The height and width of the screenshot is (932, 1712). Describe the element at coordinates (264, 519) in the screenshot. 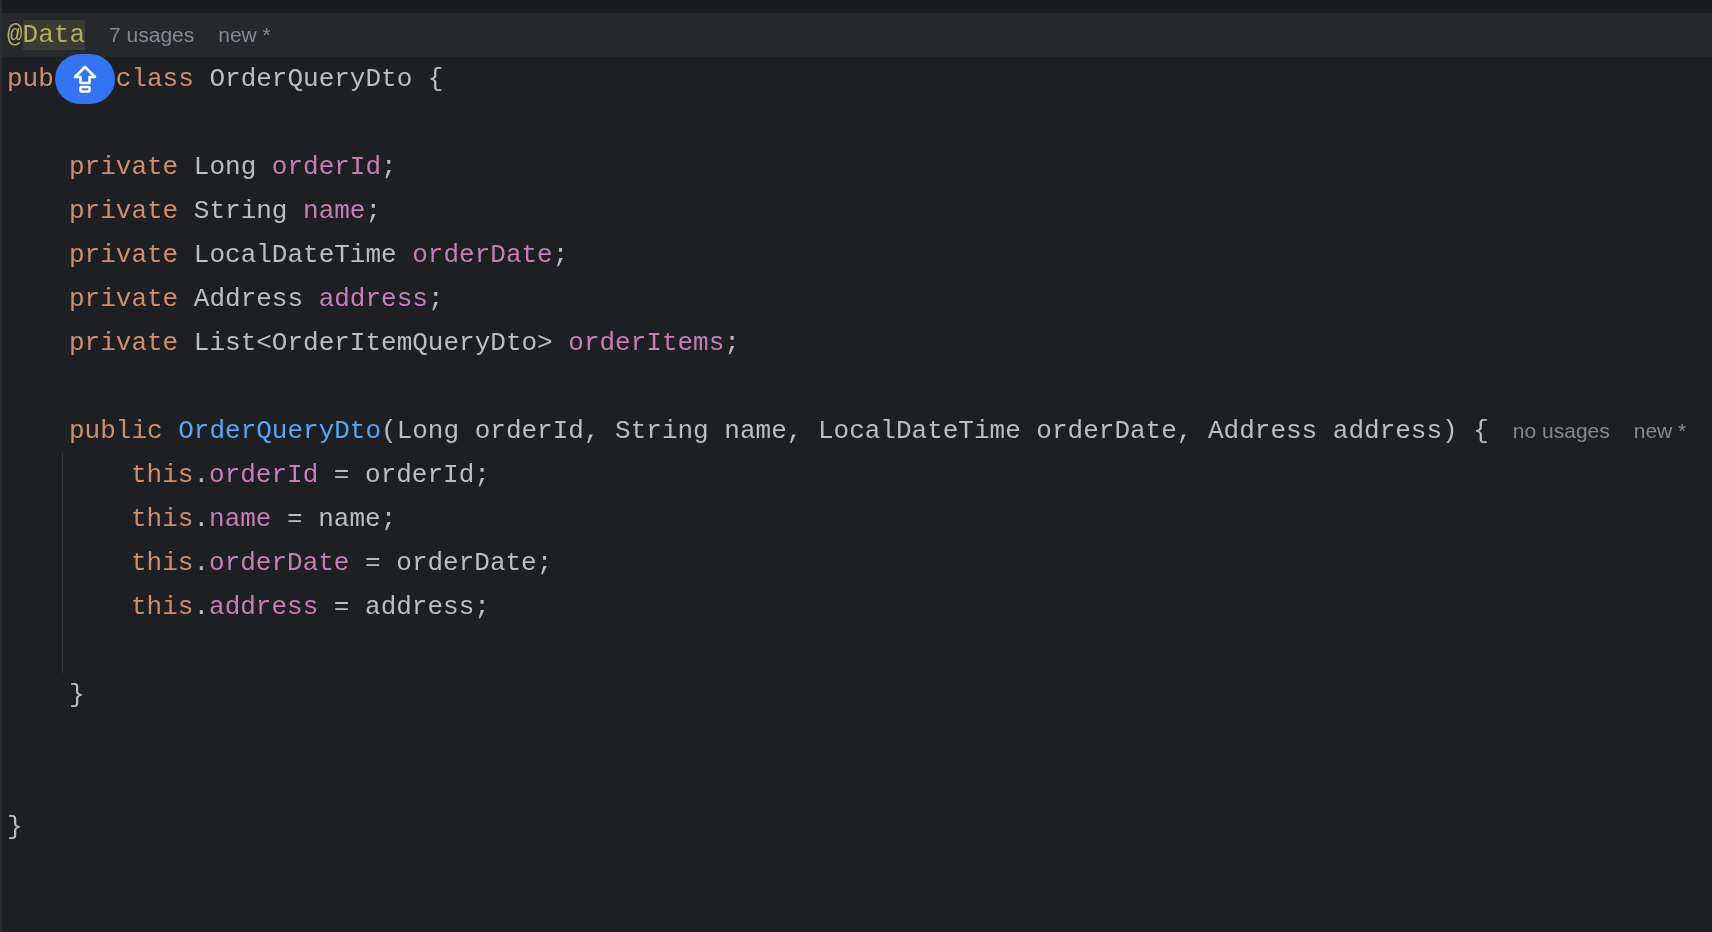

I see `code-text: this.name = name;` at that location.